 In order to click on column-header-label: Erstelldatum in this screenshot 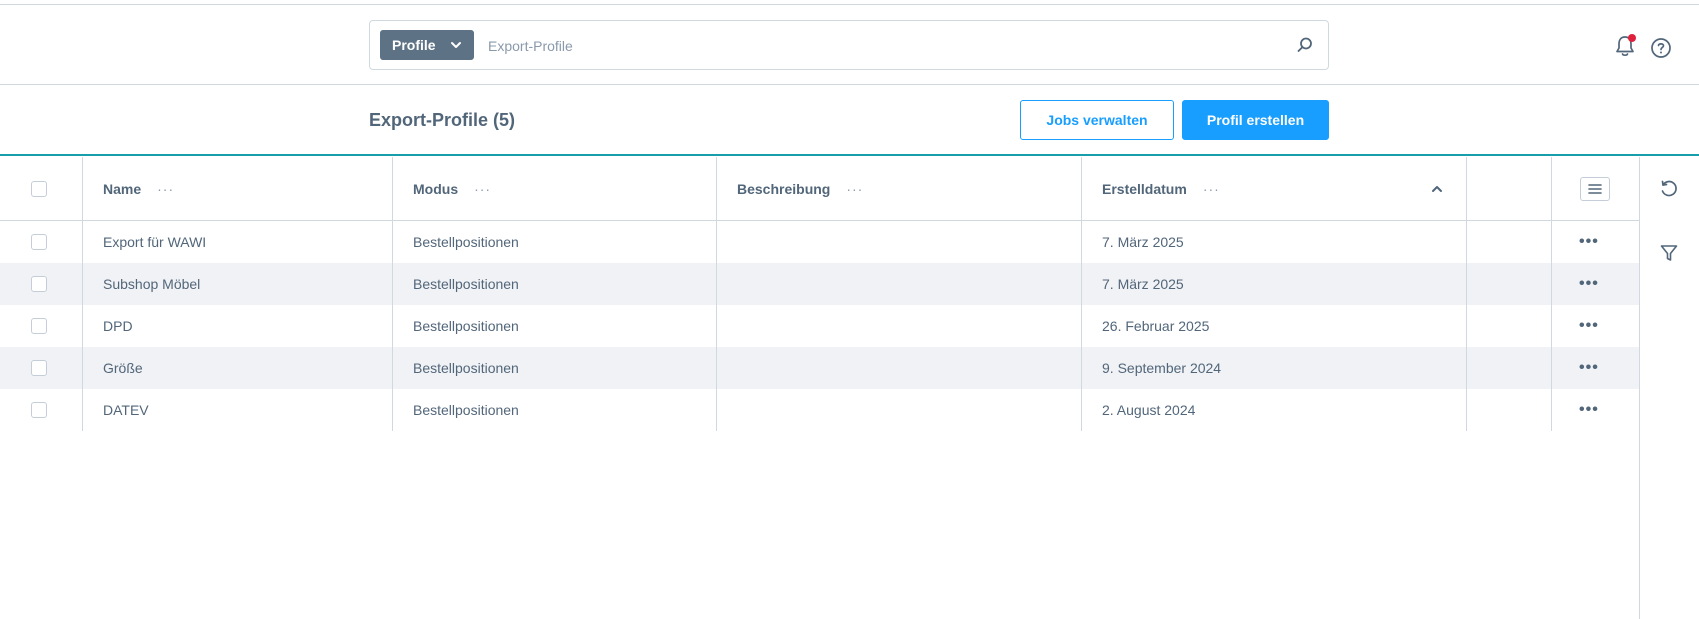, I will do `click(1144, 188)`.